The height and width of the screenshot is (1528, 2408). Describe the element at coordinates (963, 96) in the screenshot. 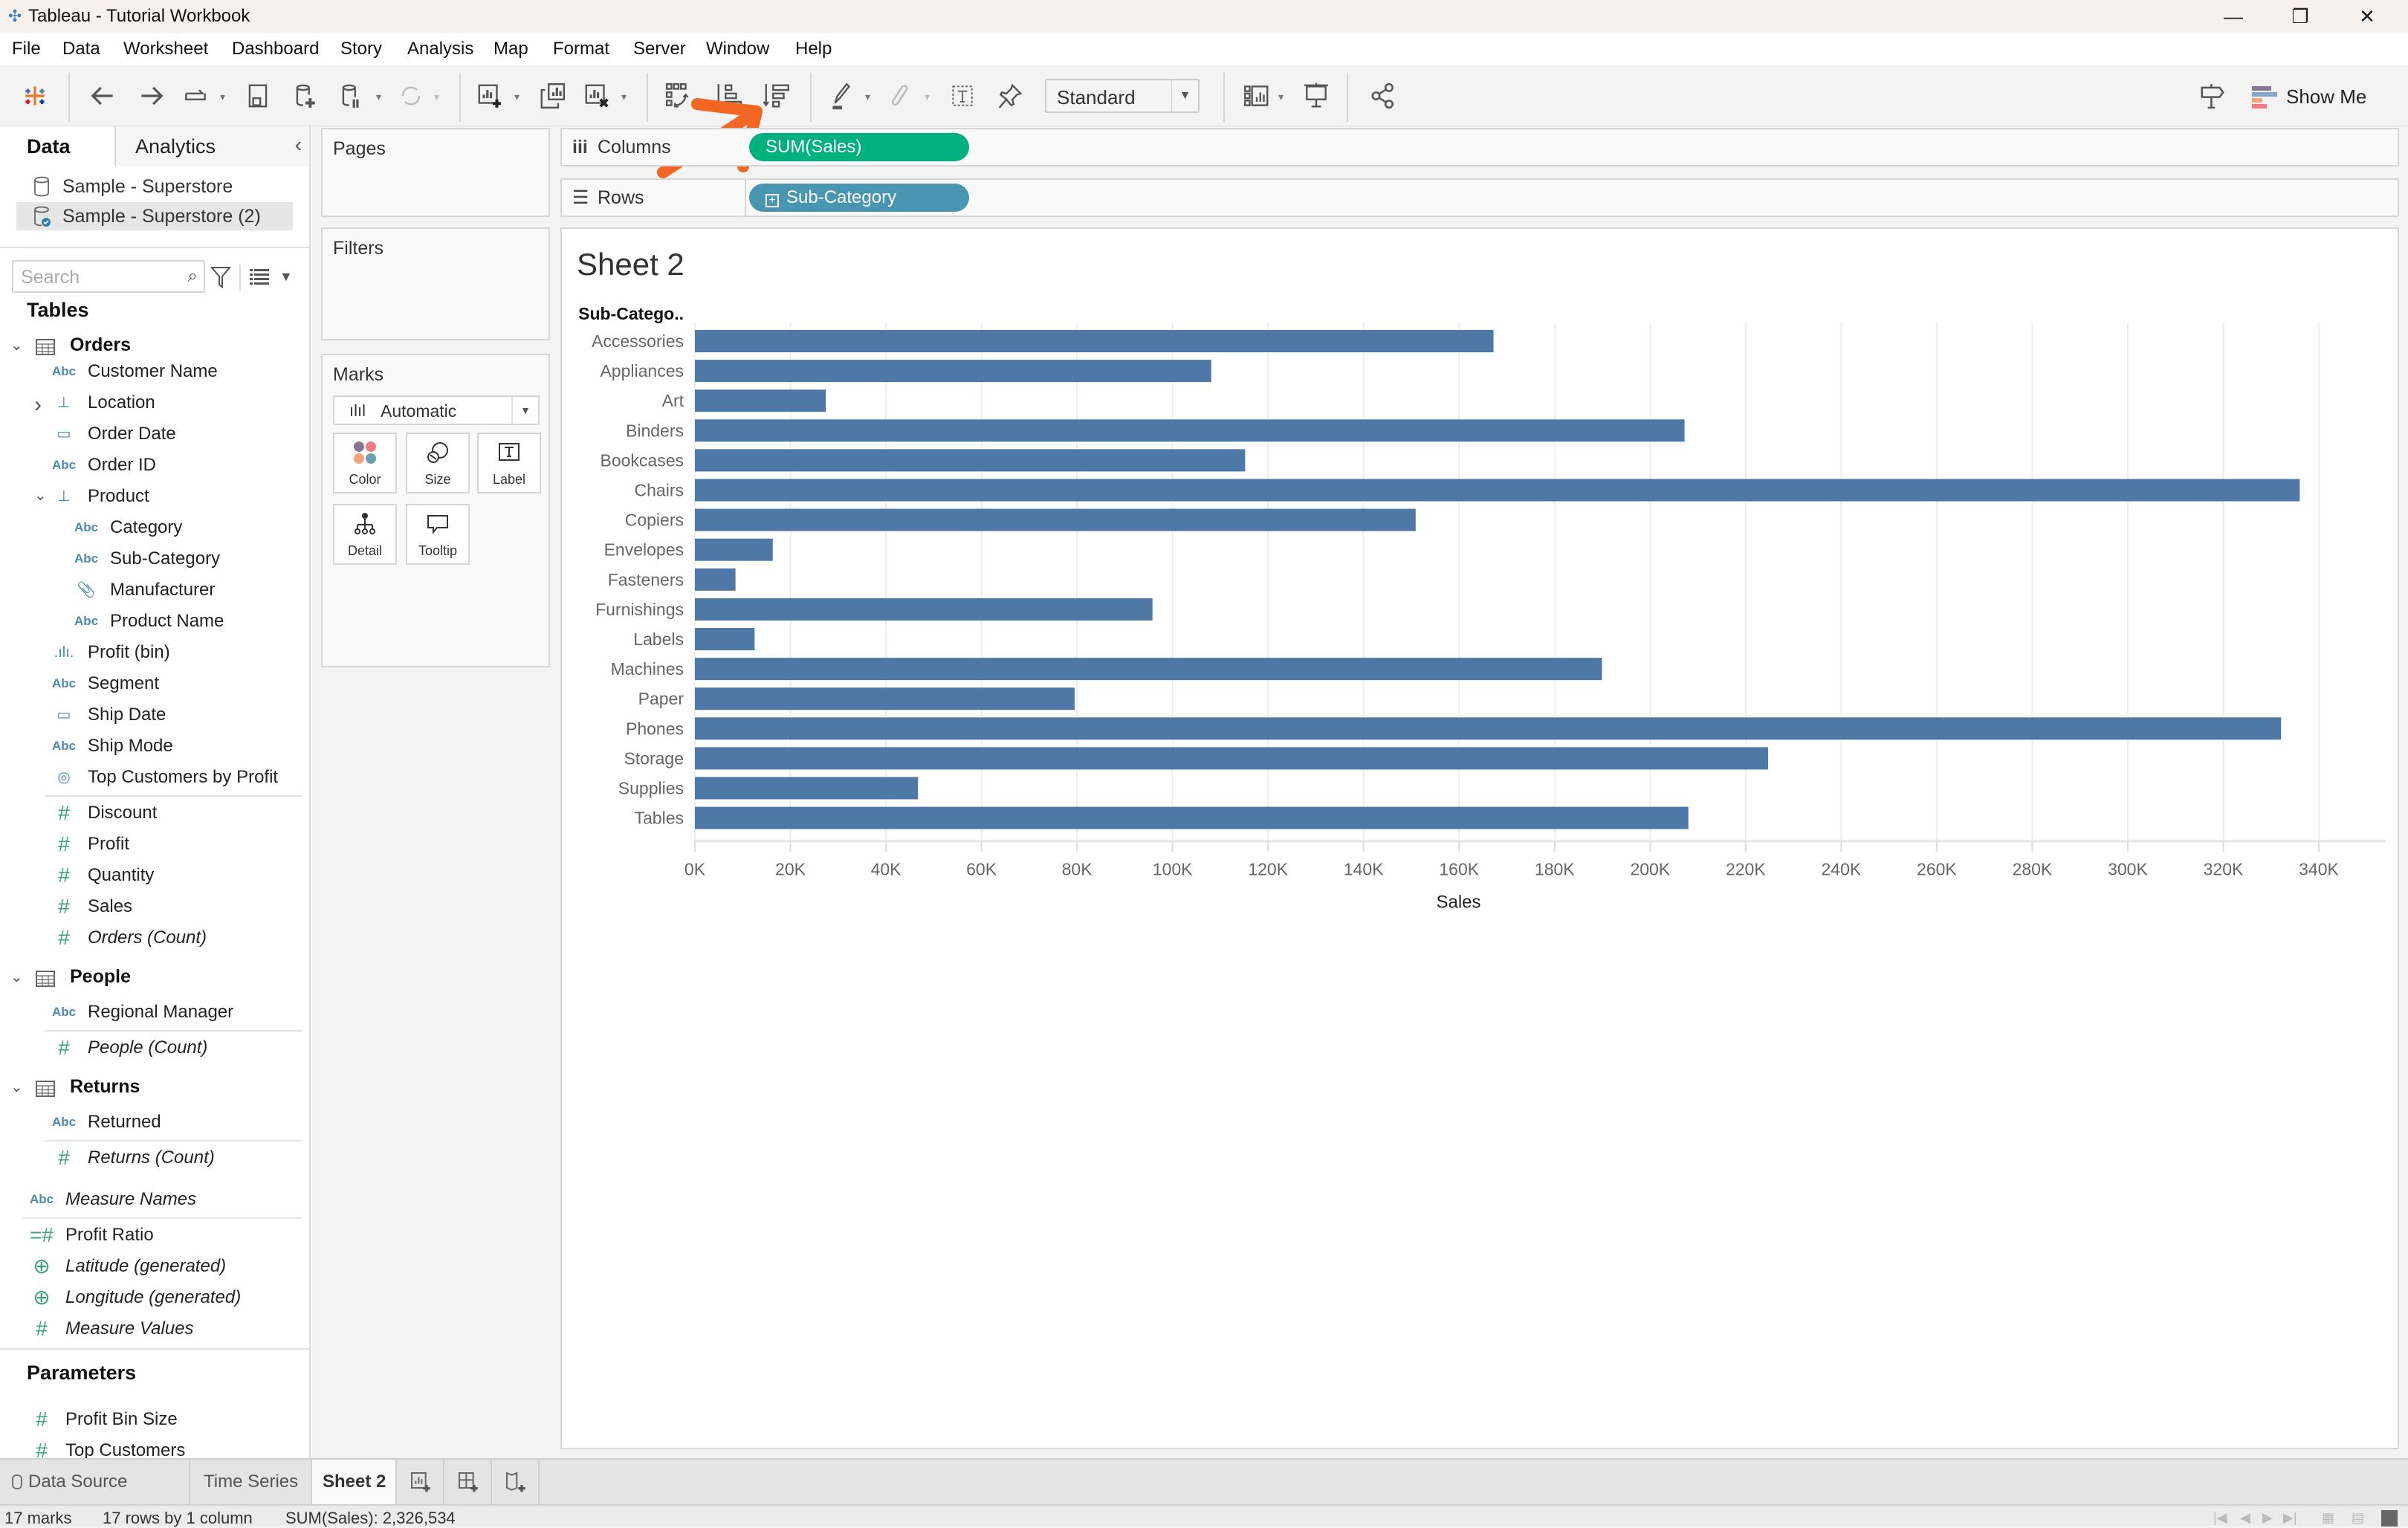

I see `show-mark-labels-icon` at that location.